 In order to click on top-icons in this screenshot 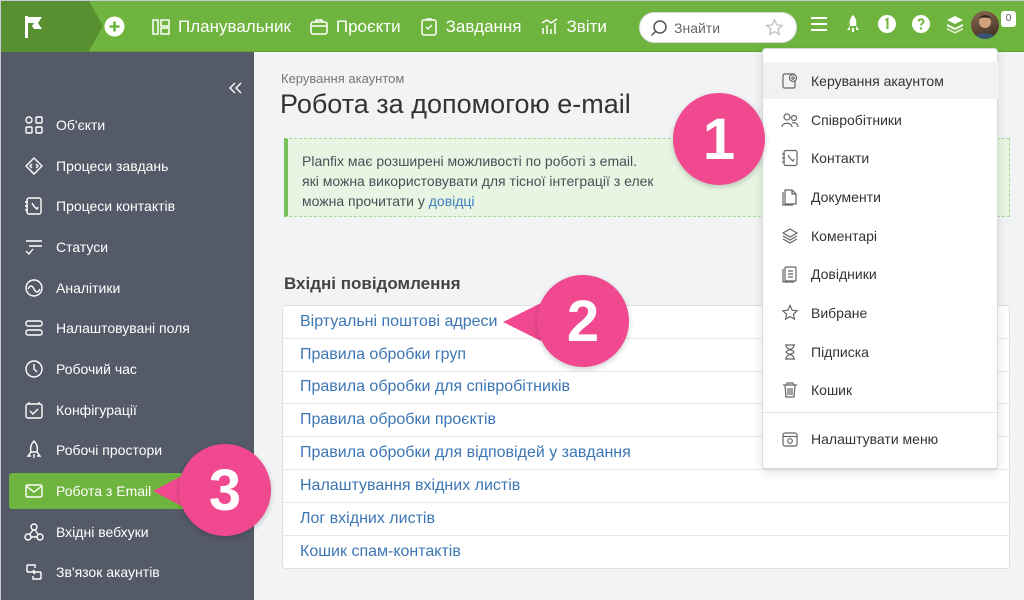, I will do `click(887, 24)`.